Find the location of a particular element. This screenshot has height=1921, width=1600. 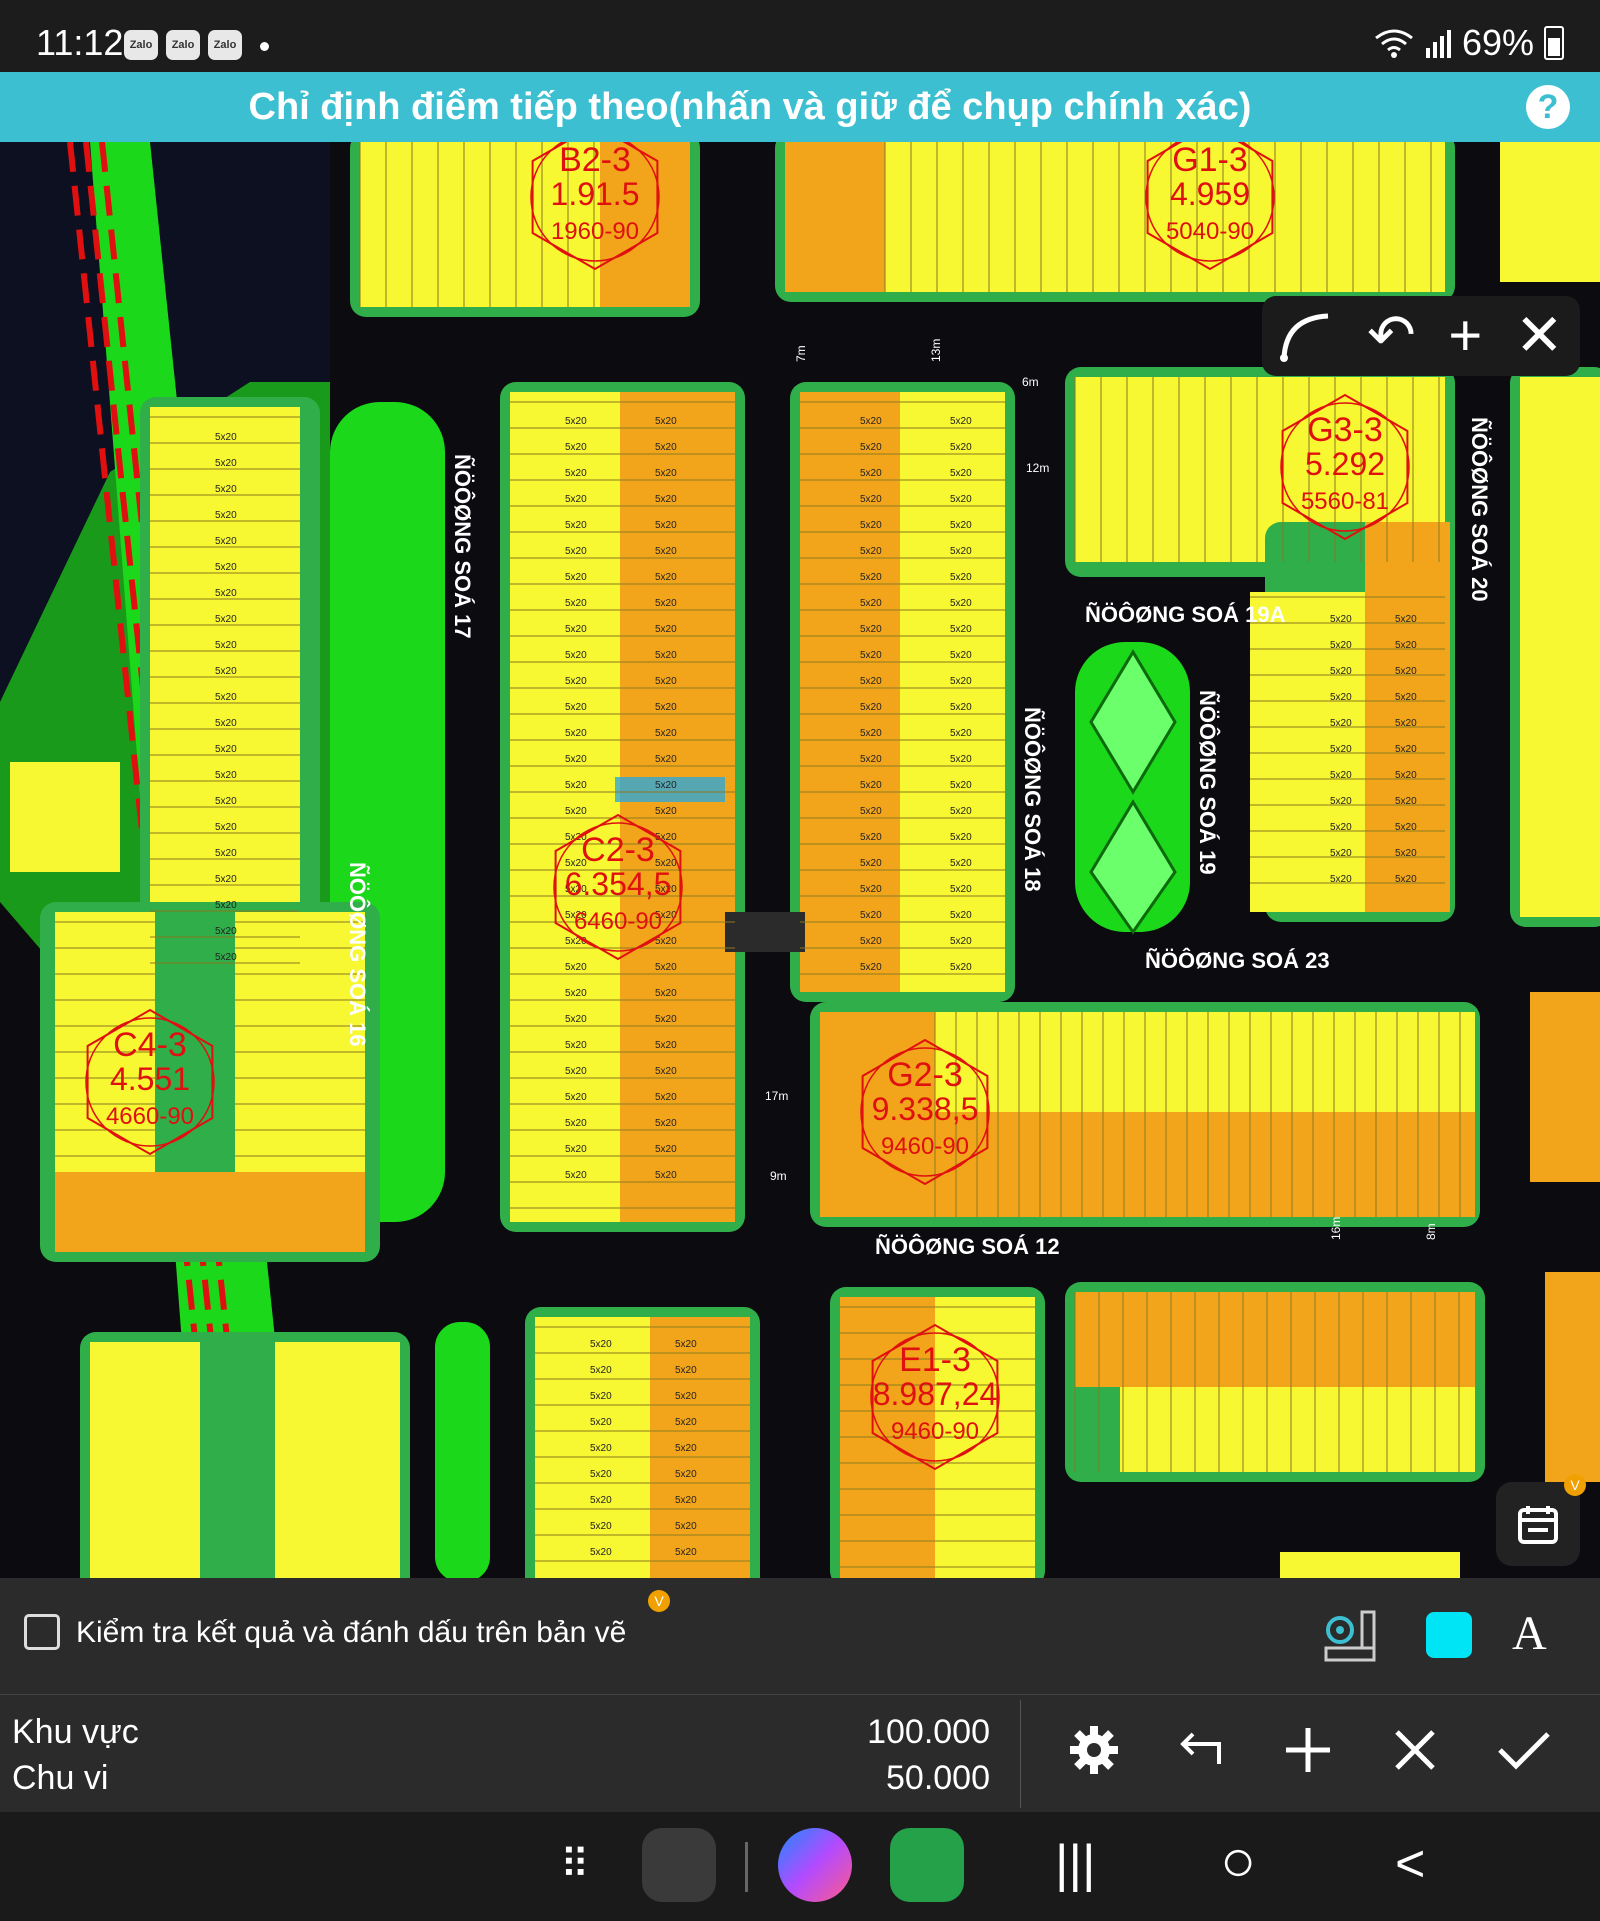

text-size-icon: A is located at coordinates (1529, 1633).